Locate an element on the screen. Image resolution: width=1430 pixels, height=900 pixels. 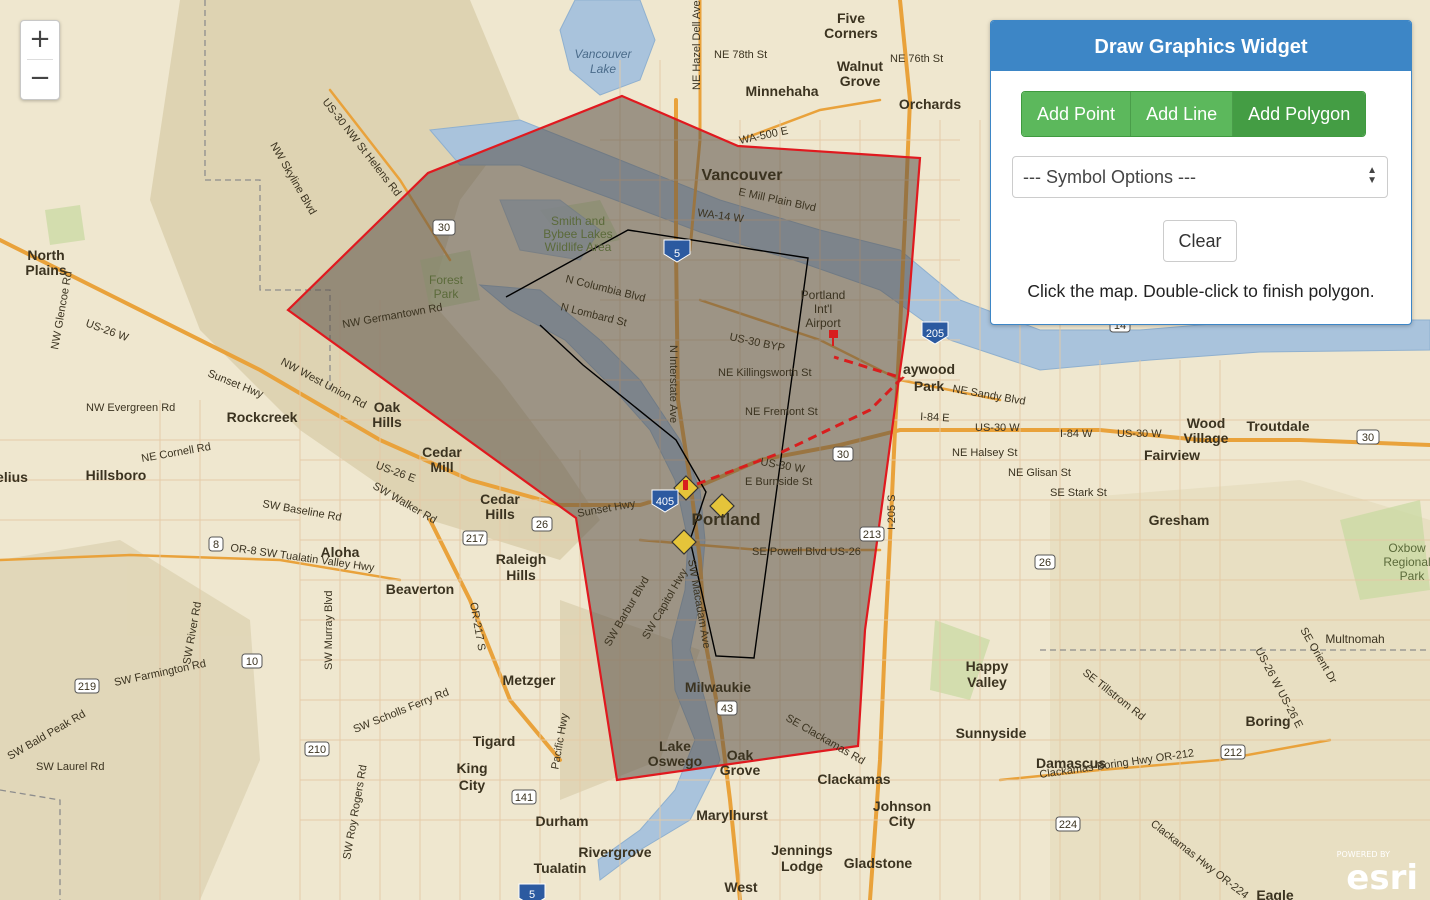
svg-text: NE 76th St is located at coordinates (916, 59).